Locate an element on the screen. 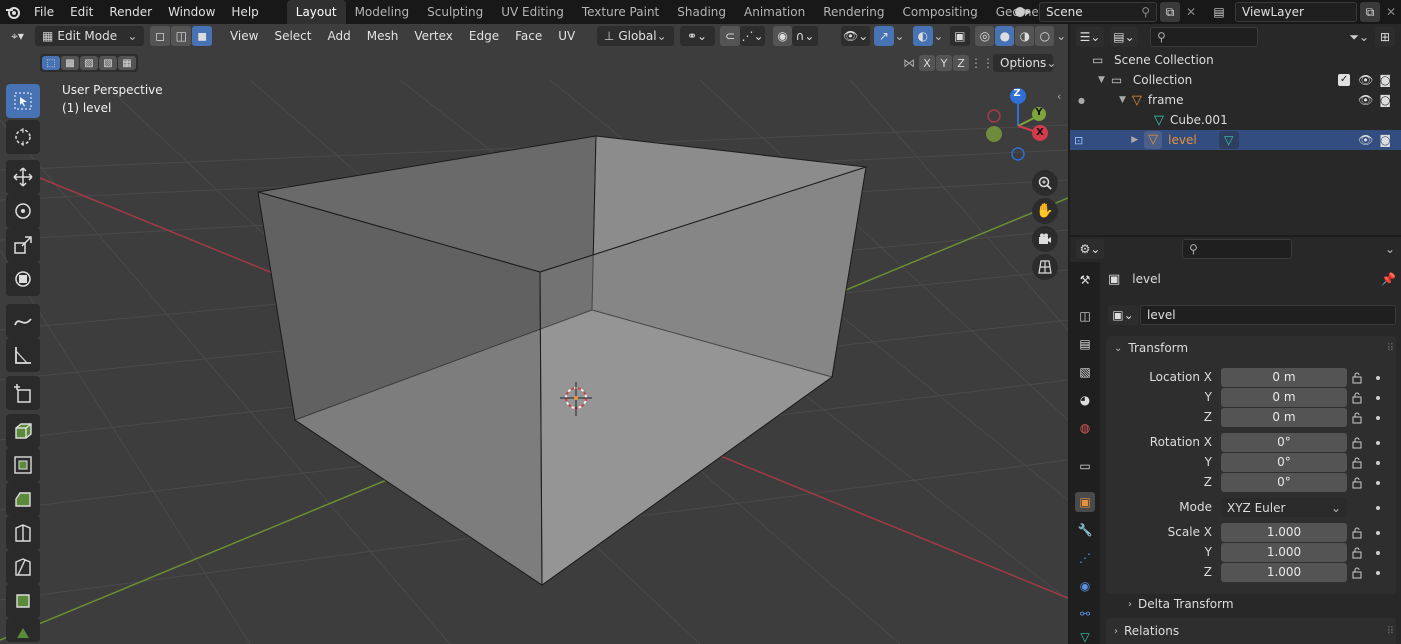 This screenshot has height=644, width=1401. tab-modeling: Modeling is located at coordinates (382, 12).